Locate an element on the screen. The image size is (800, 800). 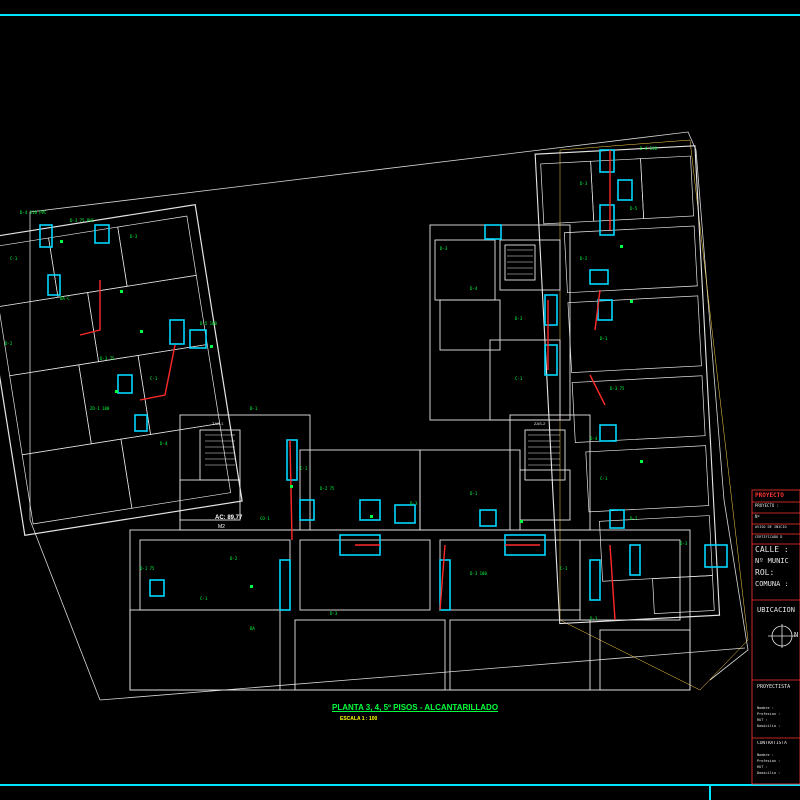
title-block-header: PROYECTO is located at coordinates (769, 495).